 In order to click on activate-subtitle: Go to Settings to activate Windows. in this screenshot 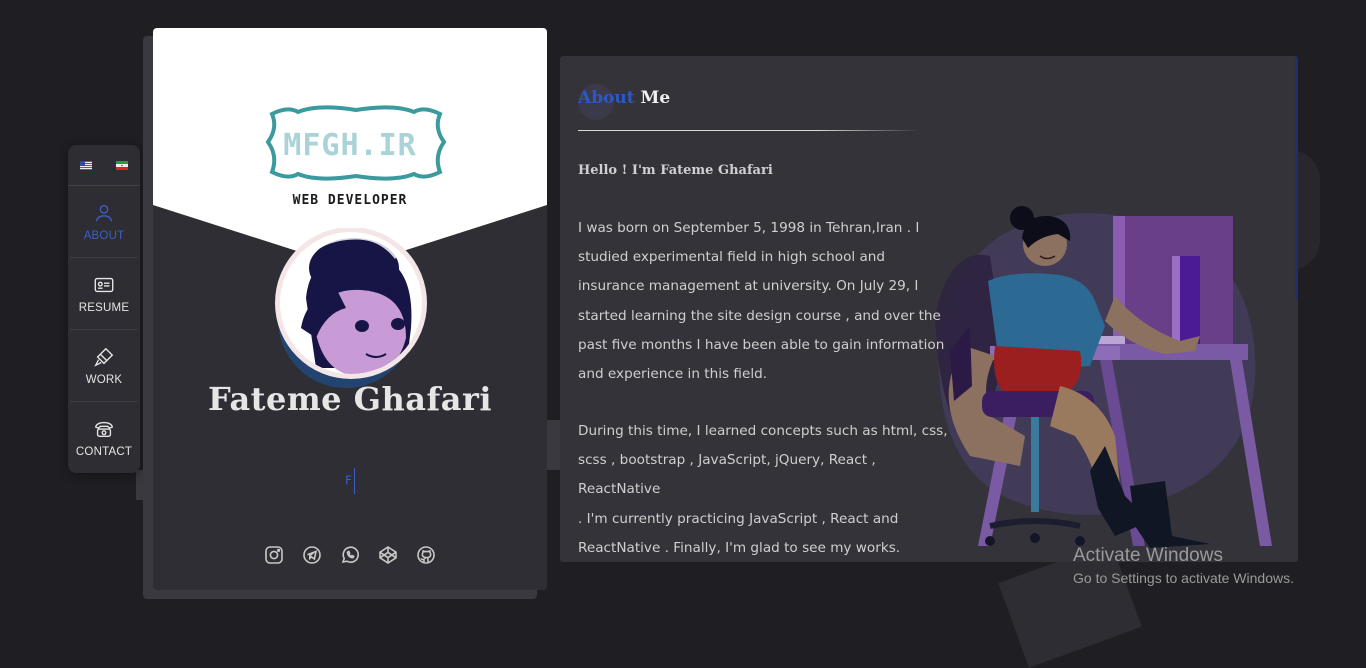, I will do `click(1183, 578)`.